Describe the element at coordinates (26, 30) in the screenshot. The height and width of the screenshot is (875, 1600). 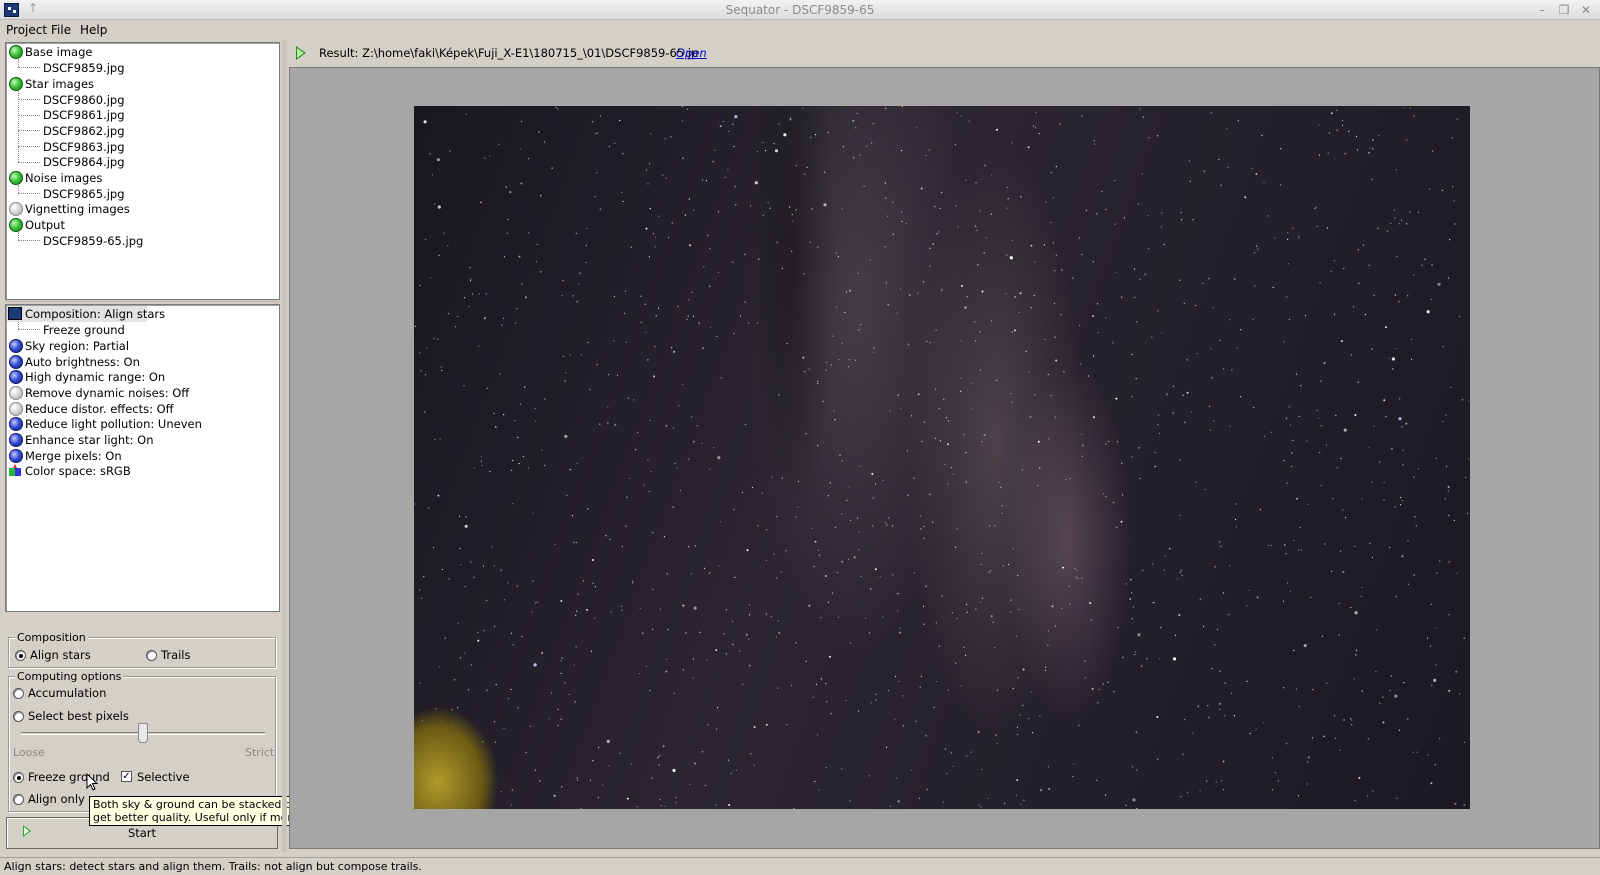
I see `menu-project: Project` at that location.